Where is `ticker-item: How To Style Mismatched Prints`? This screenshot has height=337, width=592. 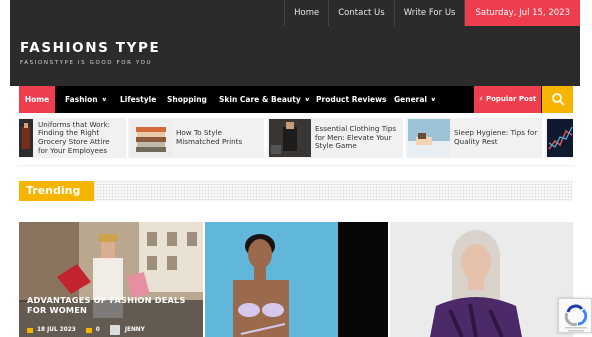 ticker-item: How To Style Mismatched Prints is located at coordinates (196, 138).